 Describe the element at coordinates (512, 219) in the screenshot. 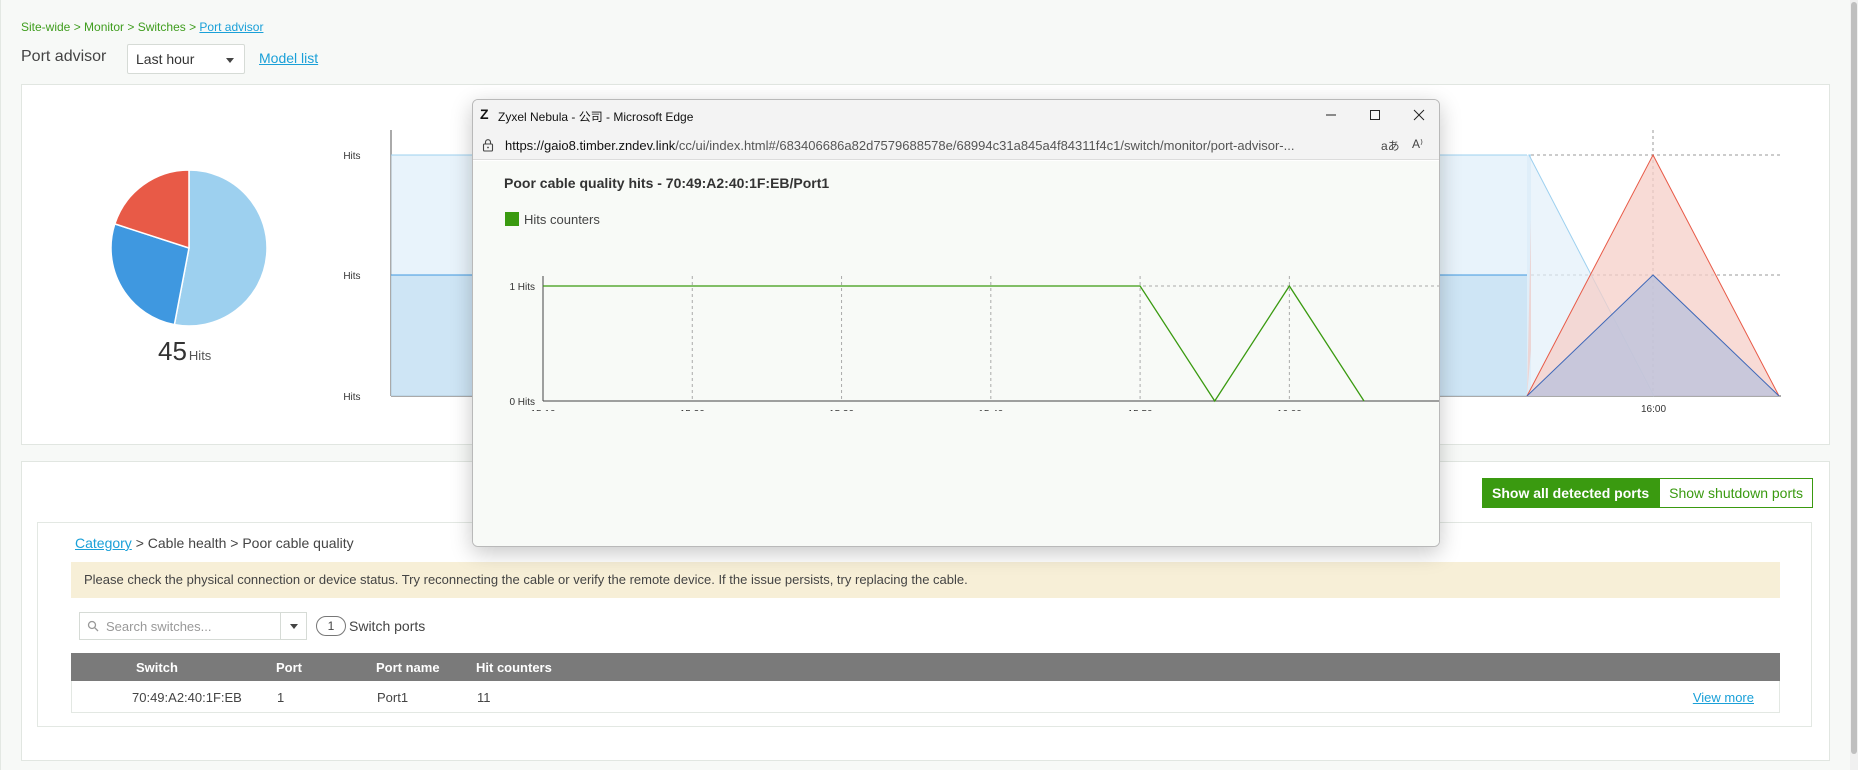

I see `legend-swatch` at that location.